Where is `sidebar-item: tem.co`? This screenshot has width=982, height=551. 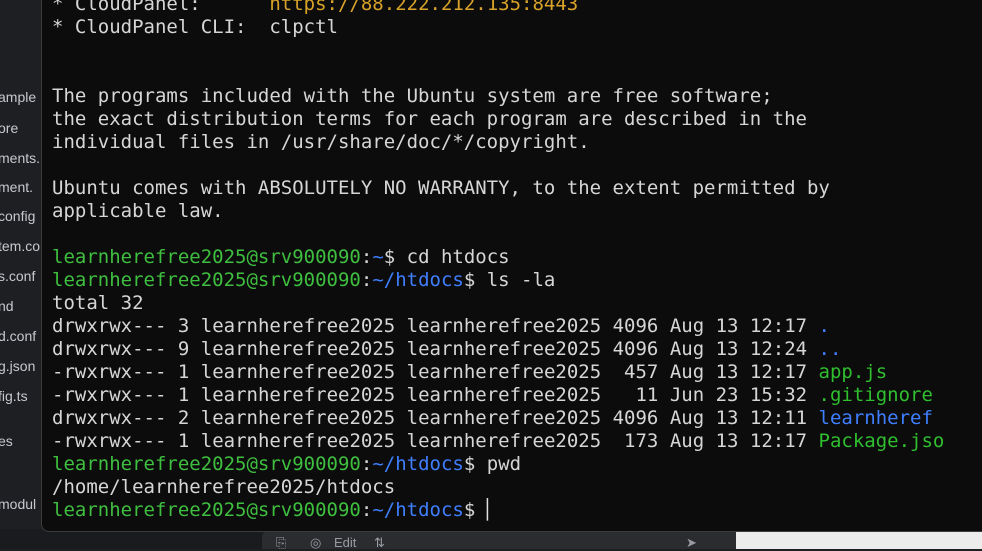 sidebar-item: tem.co is located at coordinates (20, 246).